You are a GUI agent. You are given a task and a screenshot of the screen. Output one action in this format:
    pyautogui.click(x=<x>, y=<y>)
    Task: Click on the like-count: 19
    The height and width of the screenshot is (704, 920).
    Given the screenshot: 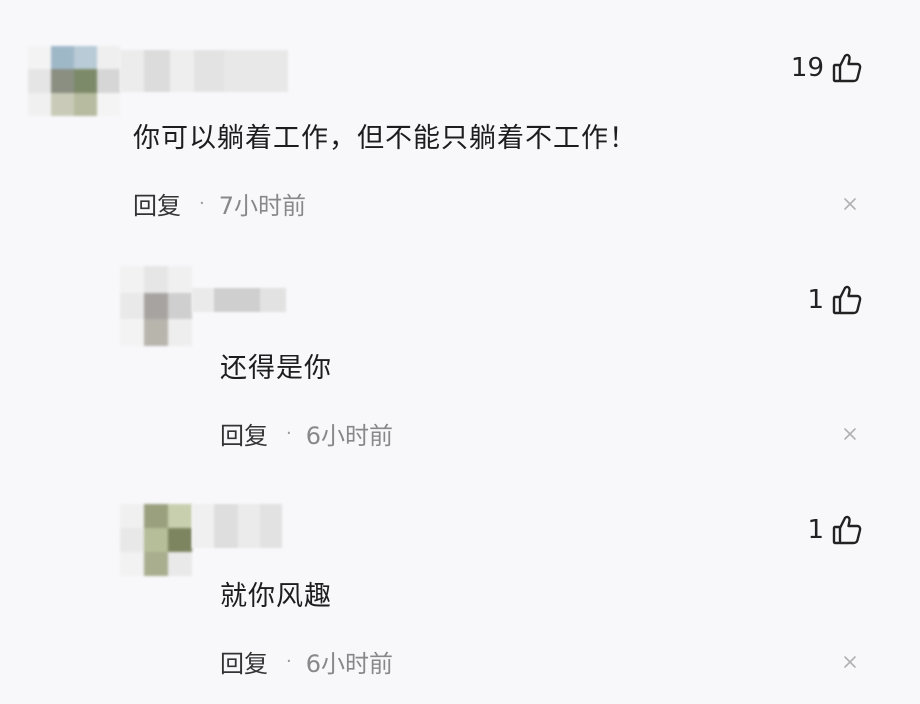 What is the action you would take?
    pyautogui.click(x=807, y=68)
    